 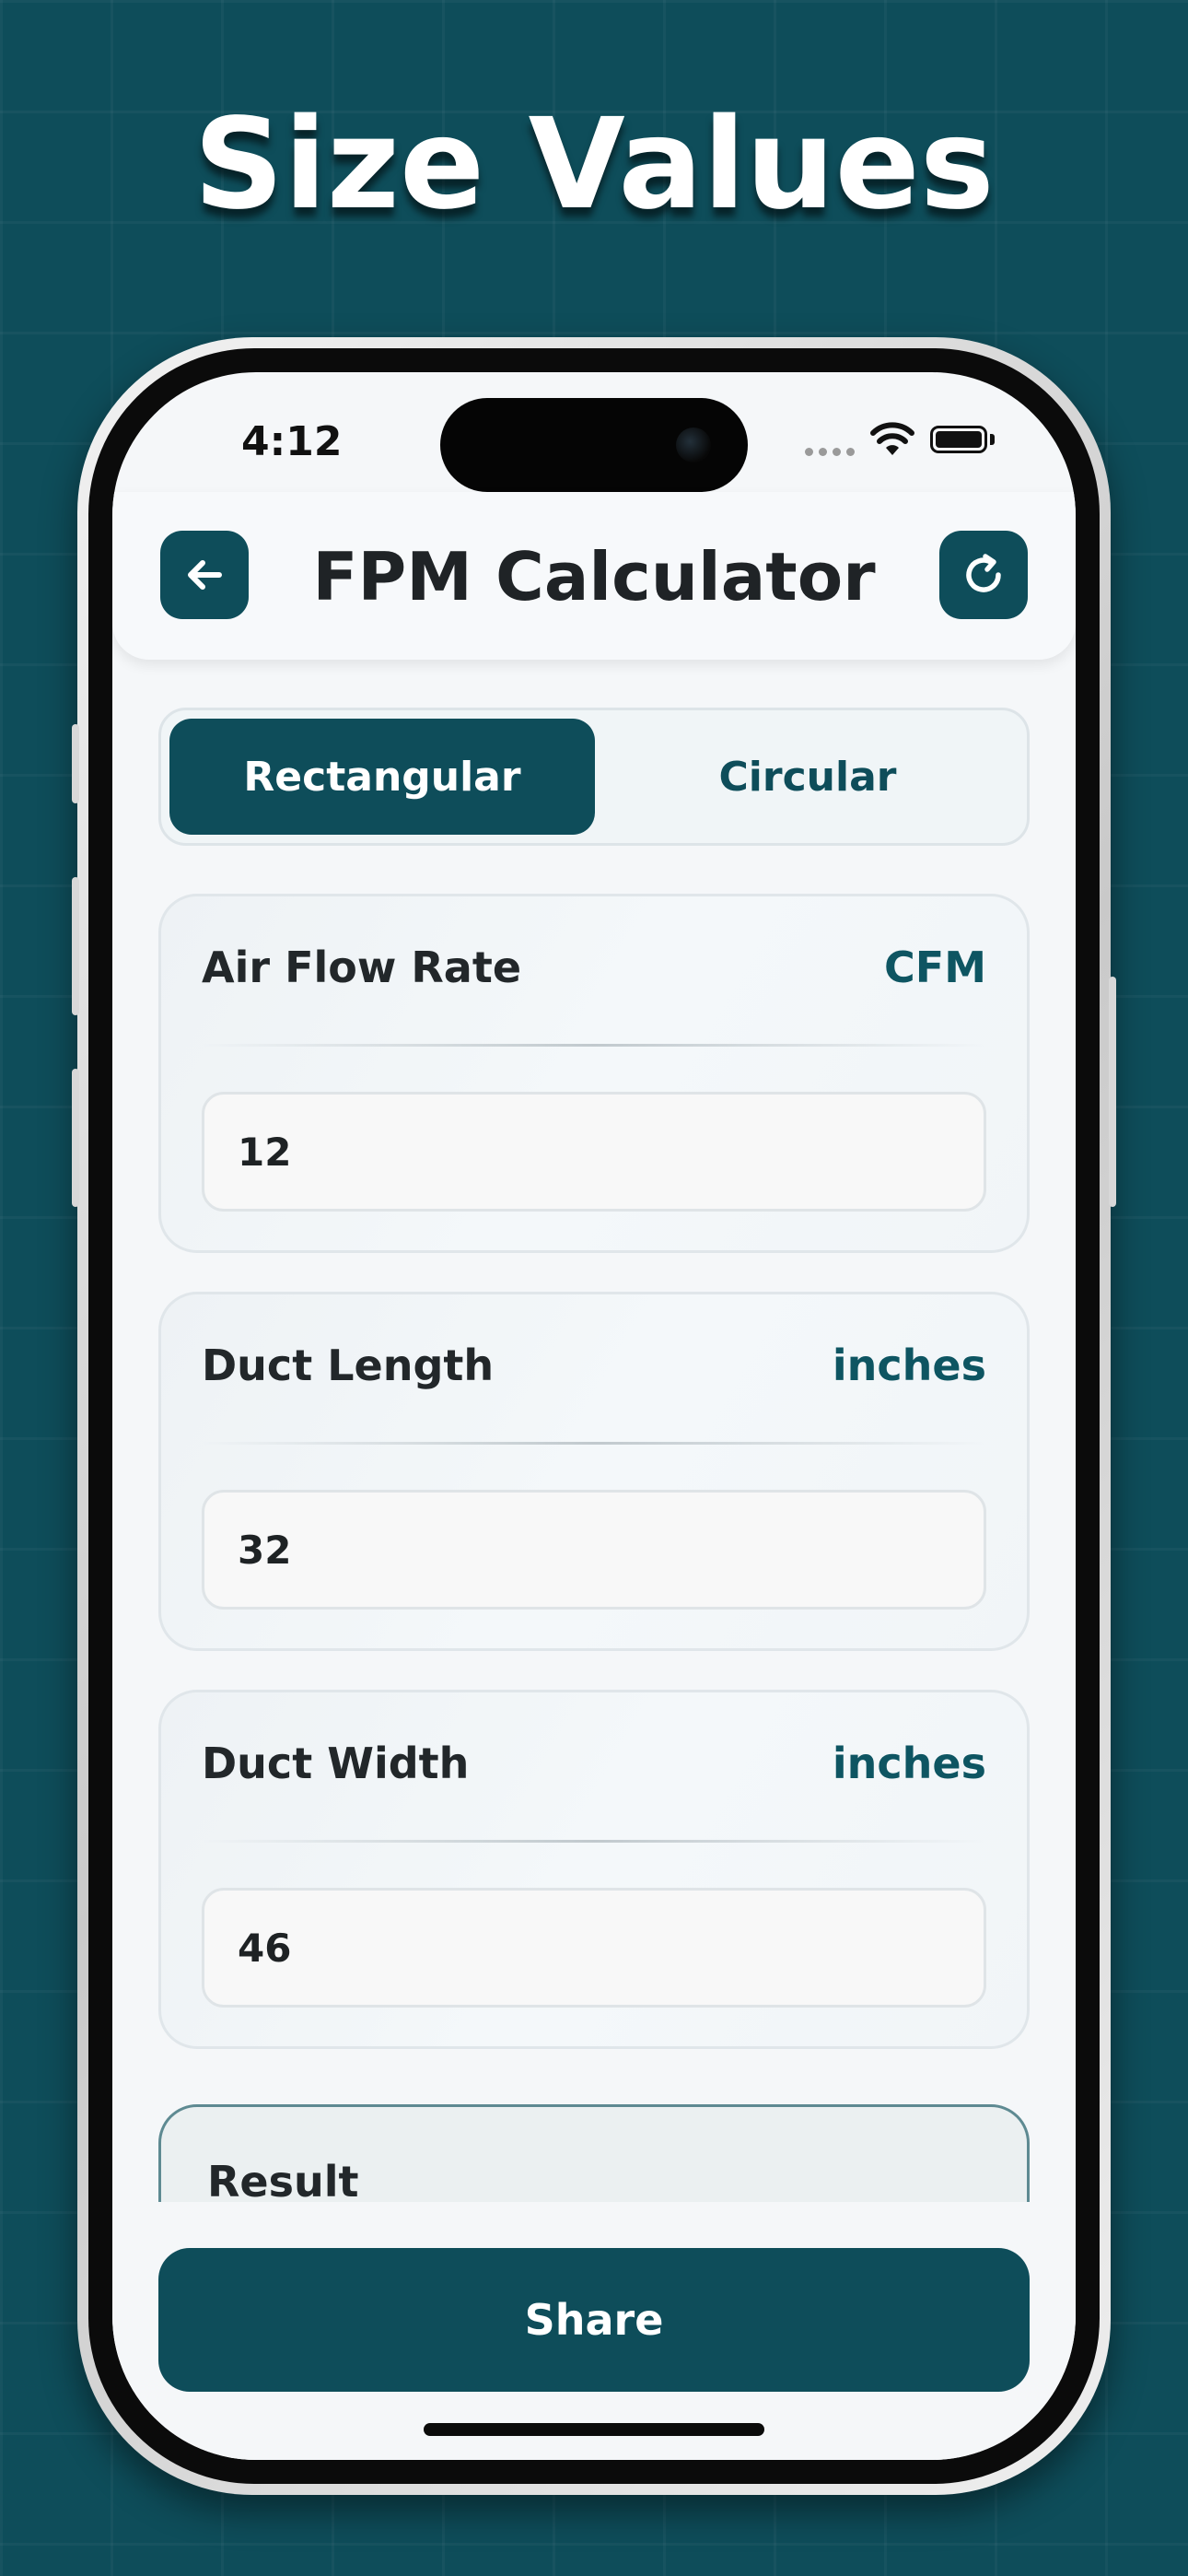 I want to click on camera-icon, so click(x=693, y=445).